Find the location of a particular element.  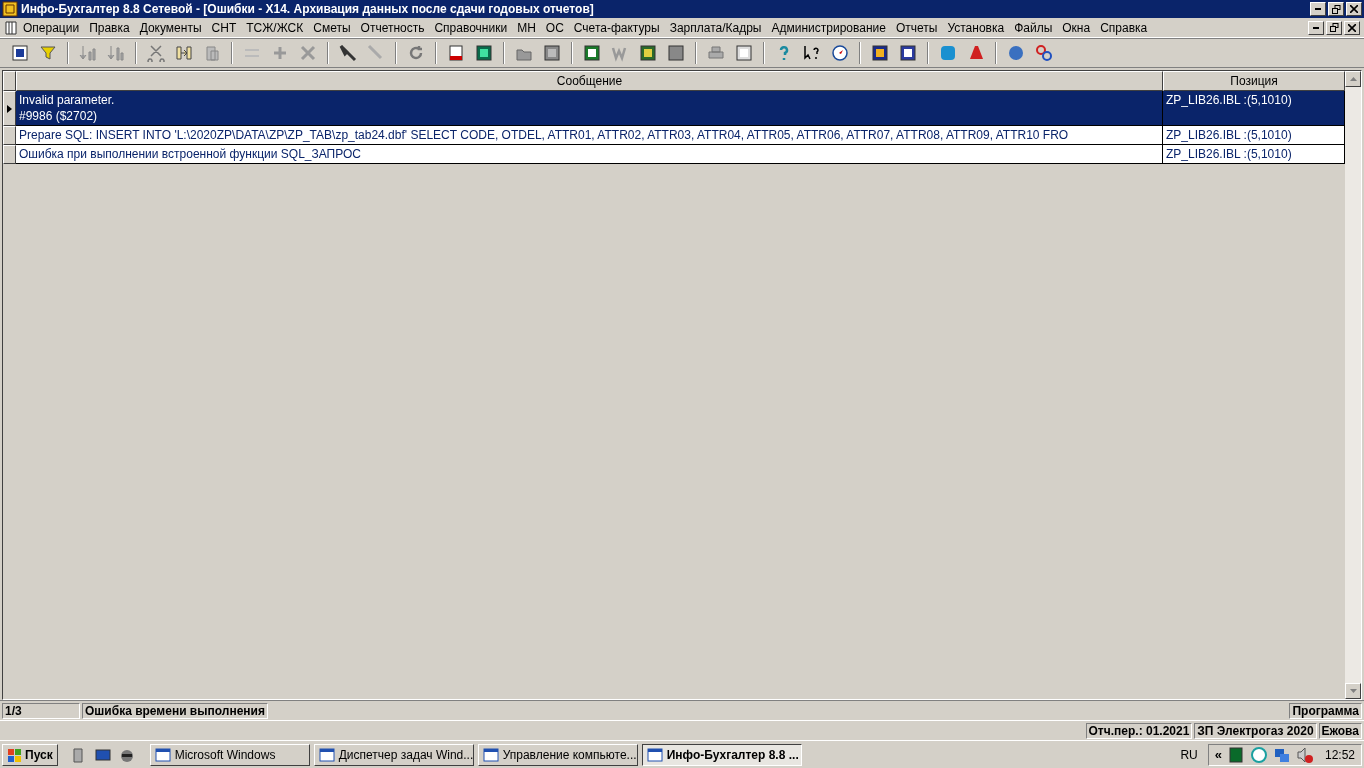

column-header: Сообщение is located at coordinates (589, 81).